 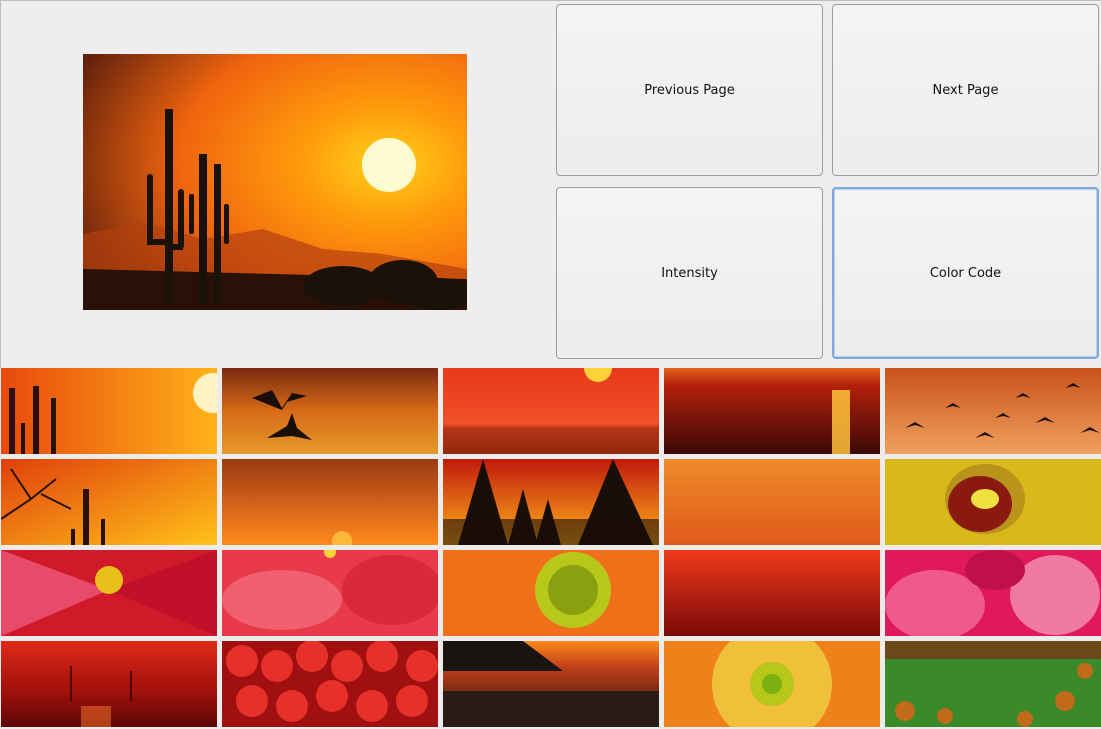 I want to click on next-page-label: Next Page, so click(x=965, y=90).